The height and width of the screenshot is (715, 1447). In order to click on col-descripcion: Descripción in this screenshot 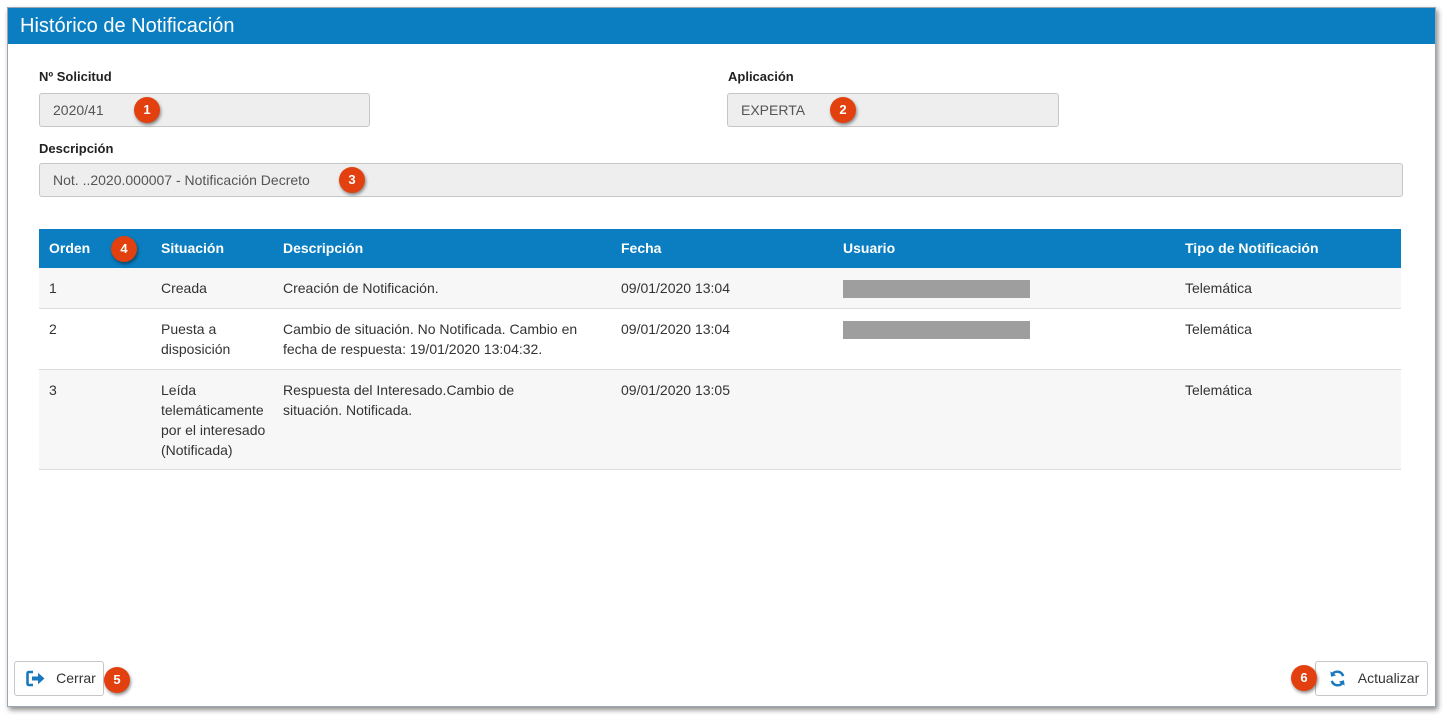, I will do `click(433, 248)`.